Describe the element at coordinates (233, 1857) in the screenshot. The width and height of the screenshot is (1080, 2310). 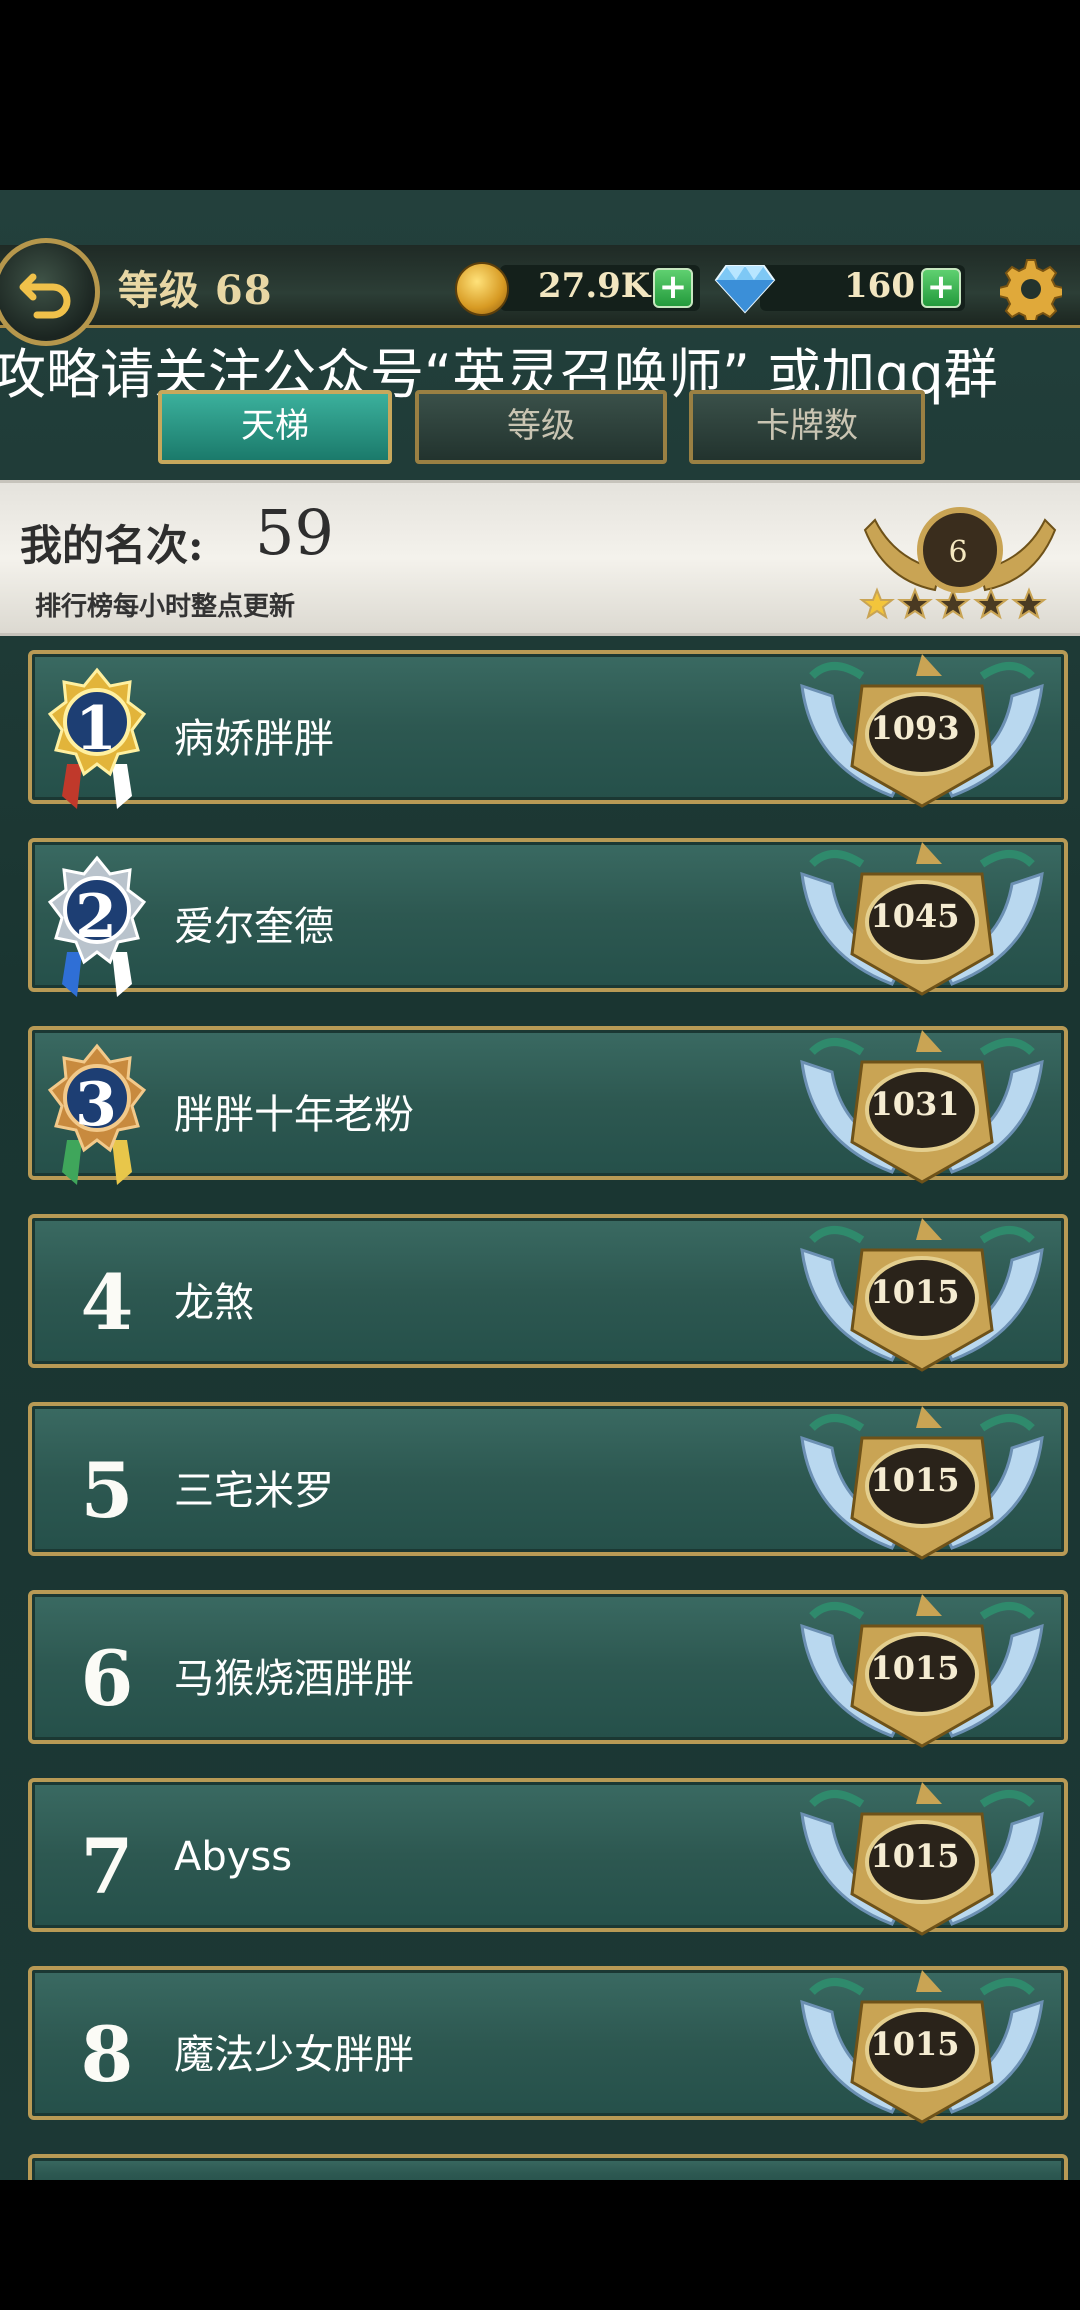
I see `player-name: Abyss` at that location.